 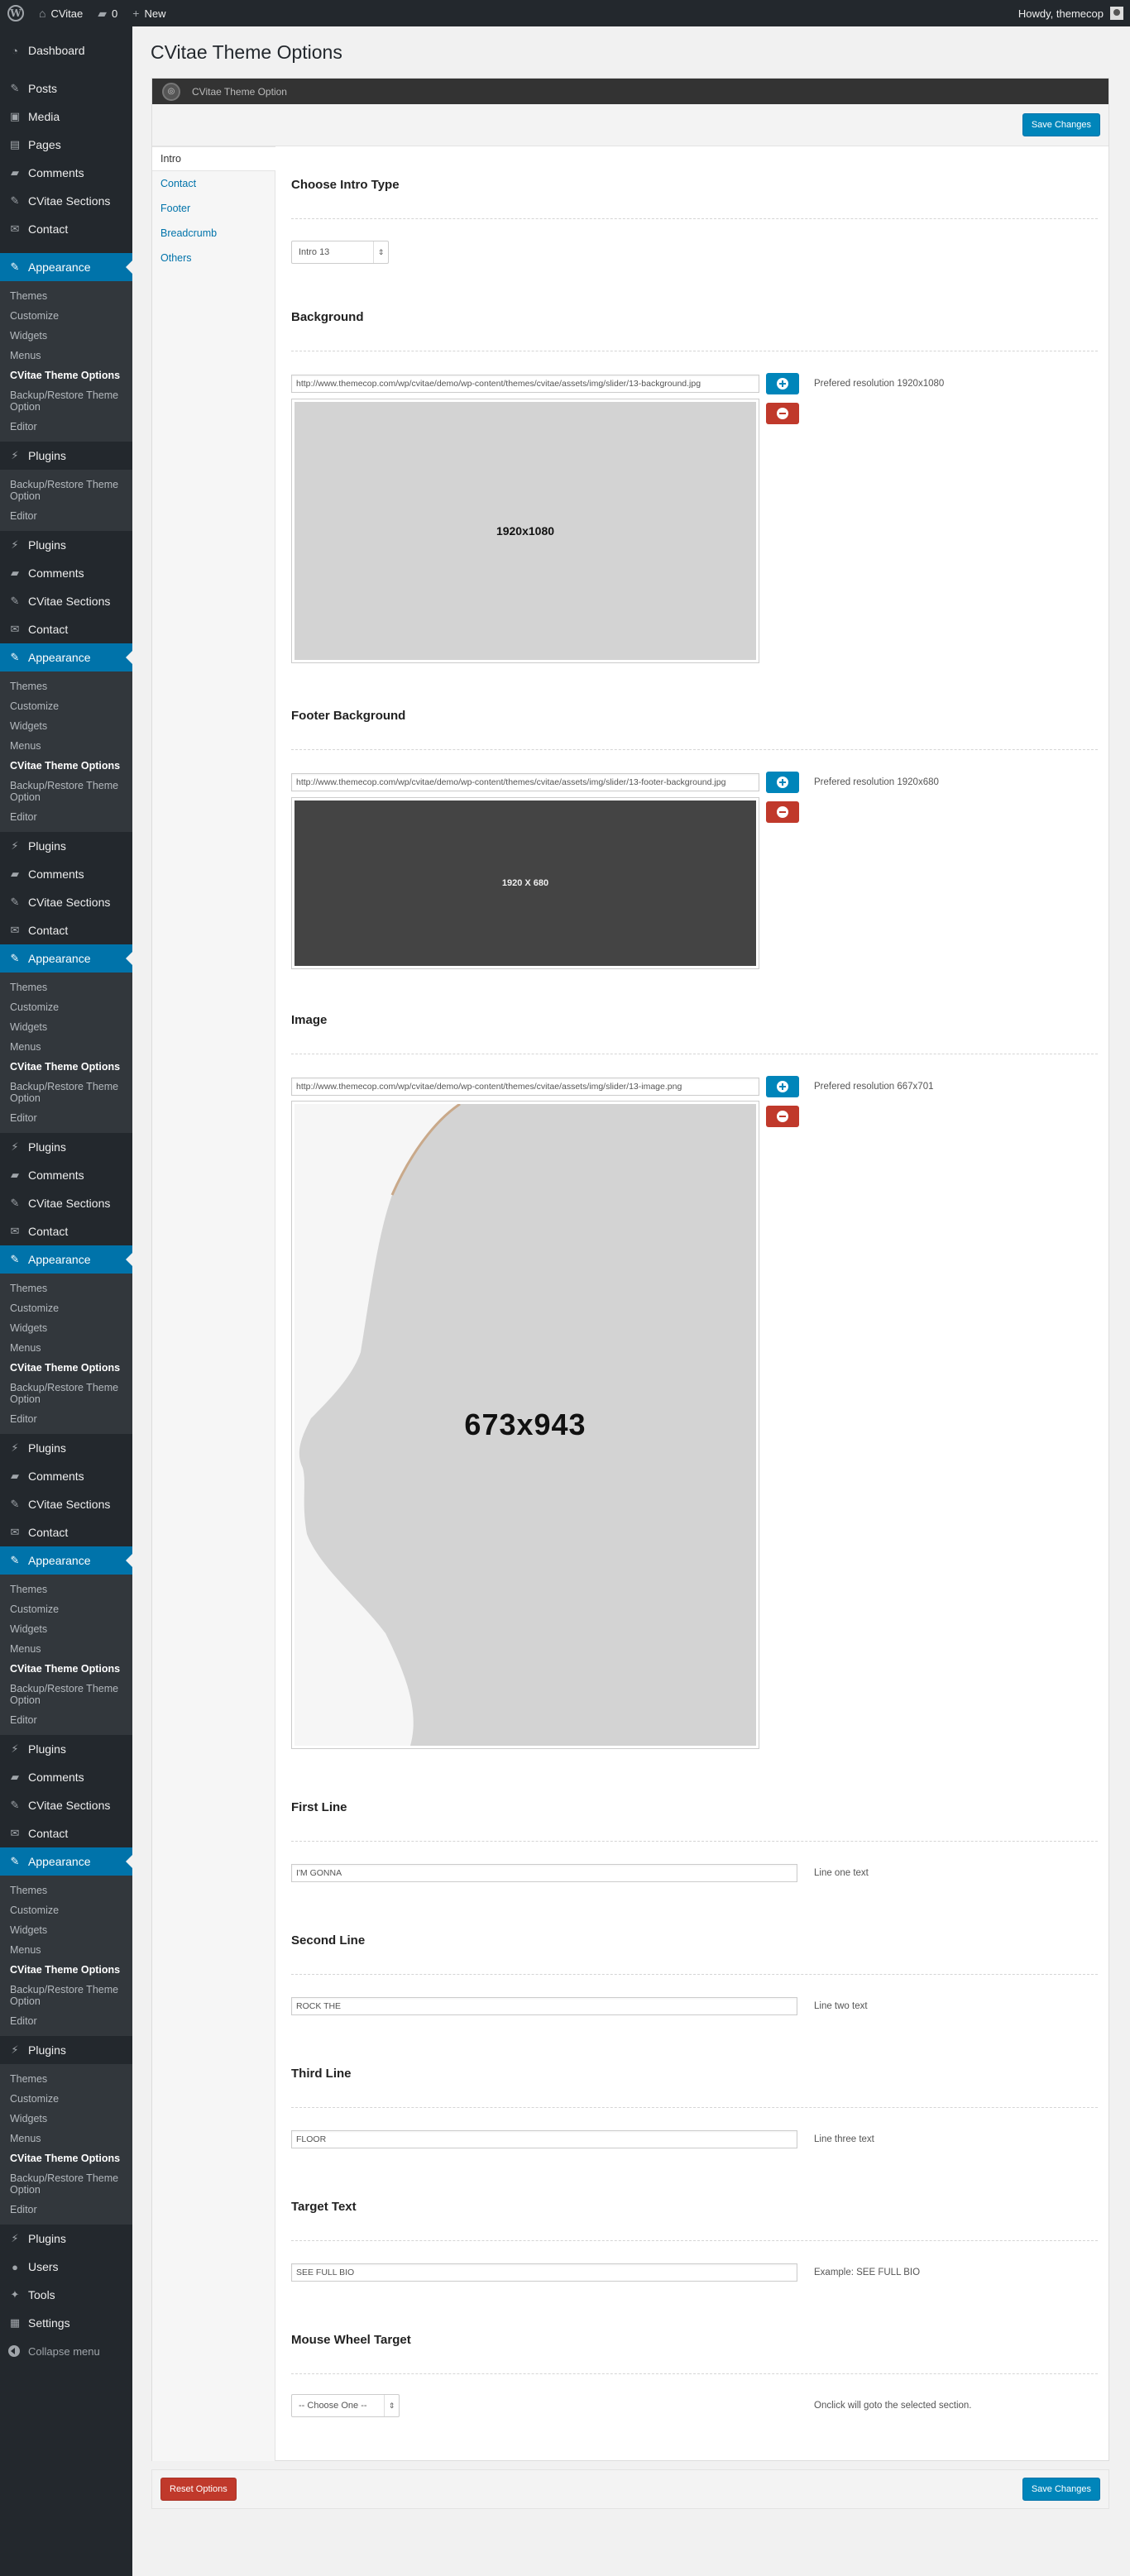 I want to click on third-line-input: FLOOR, so click(x=544, y=2139).